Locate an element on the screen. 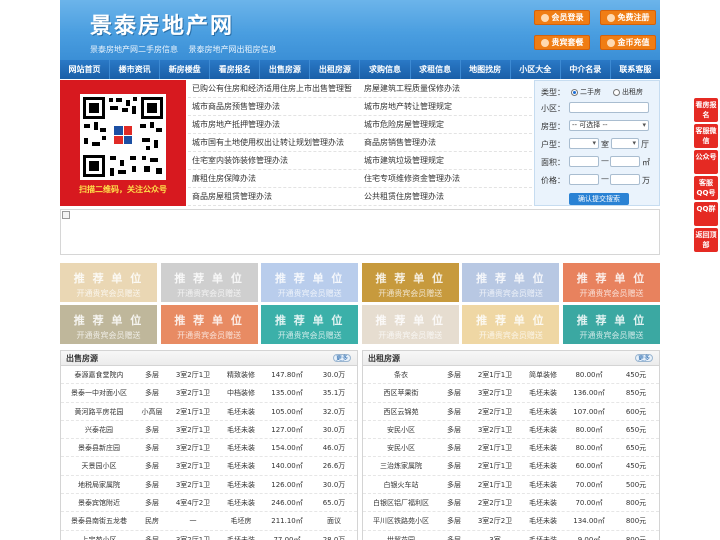  policy-link: 商品房屋租赁管理办法 is located at coordinates (274, 196).